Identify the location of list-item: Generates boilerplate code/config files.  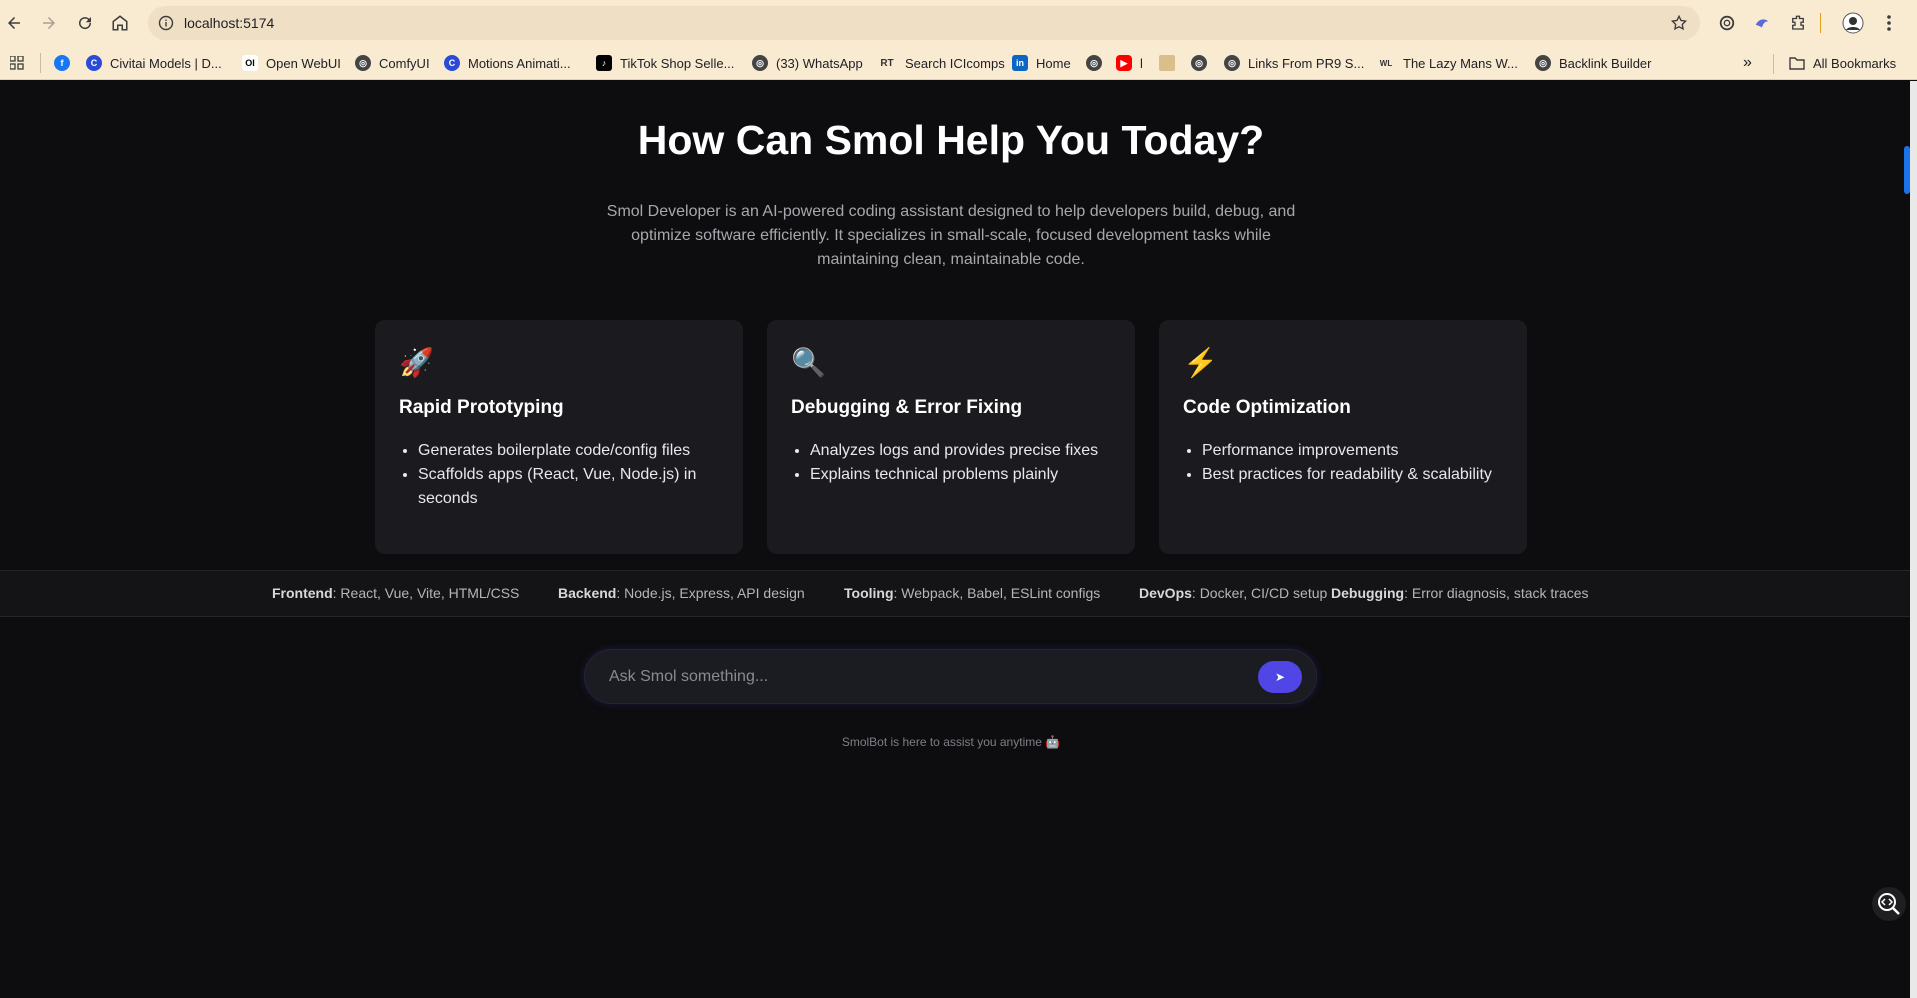
(573, 451).